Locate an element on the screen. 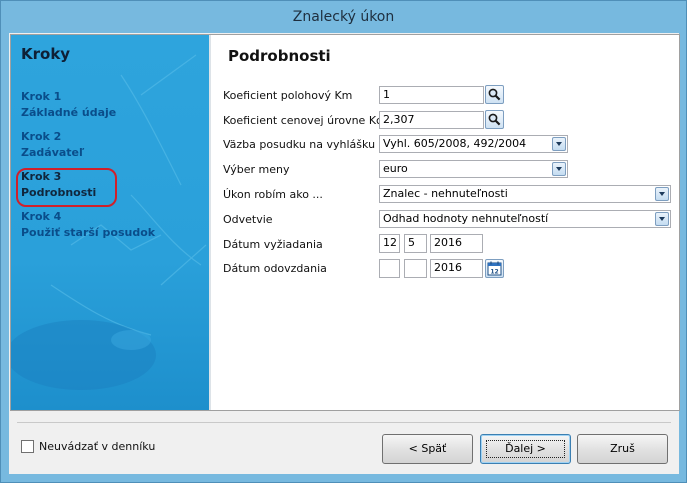 The height and width of the screenshot is (483, 687). calendar-icon: 12 is located at coordinates (494, 268).